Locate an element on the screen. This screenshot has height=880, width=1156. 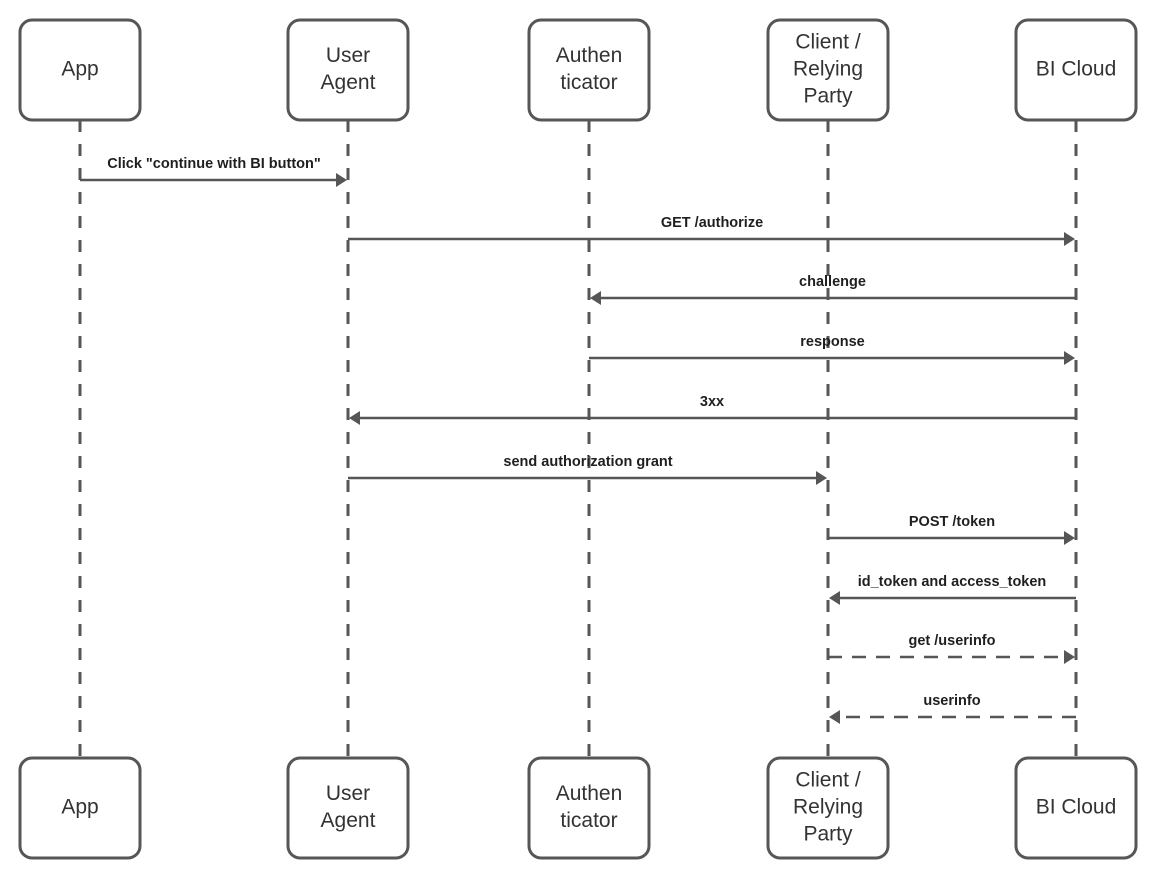
message-label: Click "continue with BI button" is located at coordinates (214, 164).